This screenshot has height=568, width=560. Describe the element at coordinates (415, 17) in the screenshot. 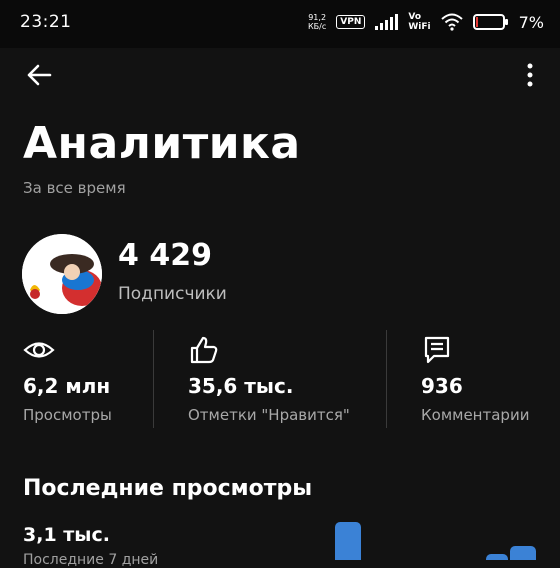

I see `vowifi-top: Vo` at that location.